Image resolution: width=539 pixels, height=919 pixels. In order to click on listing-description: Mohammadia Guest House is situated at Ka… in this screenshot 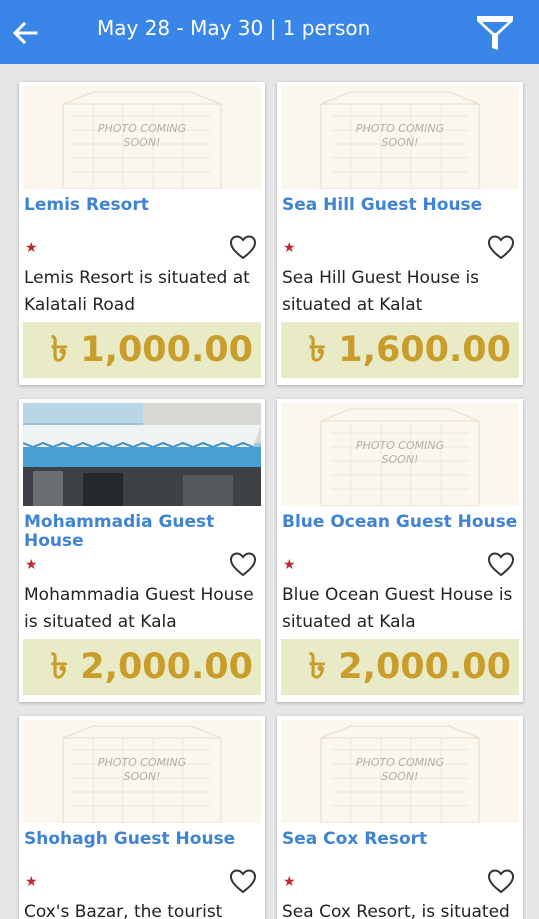, I will do `click(139, 608)`.